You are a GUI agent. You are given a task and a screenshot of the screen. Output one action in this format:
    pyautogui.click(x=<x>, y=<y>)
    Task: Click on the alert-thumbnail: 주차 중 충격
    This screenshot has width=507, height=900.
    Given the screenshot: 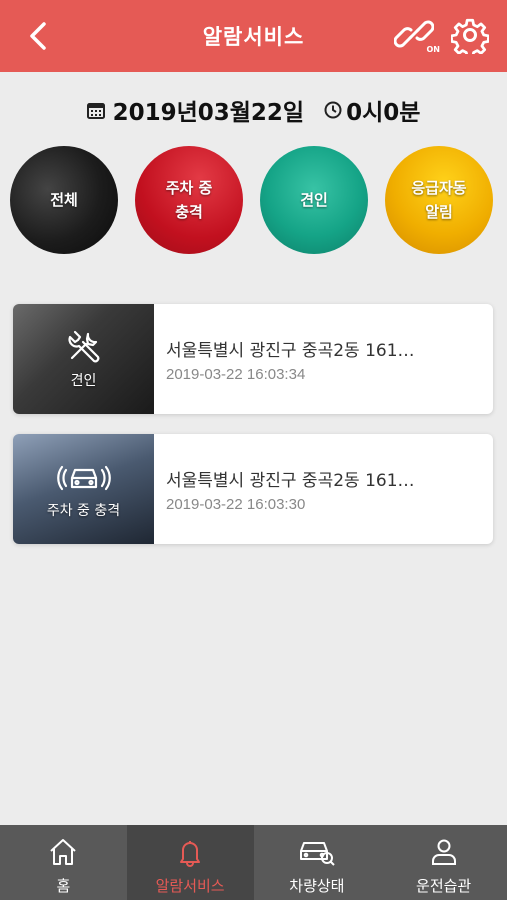 What is the action you would take?
    pyautogui.click(x=83, y=489)
    